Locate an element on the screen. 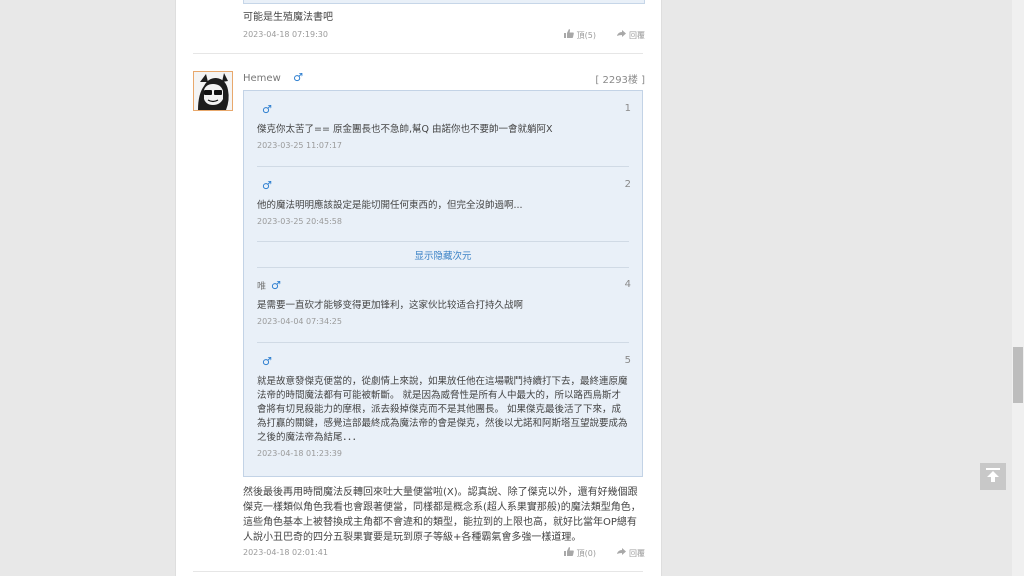 This screenshot has width=1024, height=576. like-button: 頂(0) is located at coordinates (579, 553).